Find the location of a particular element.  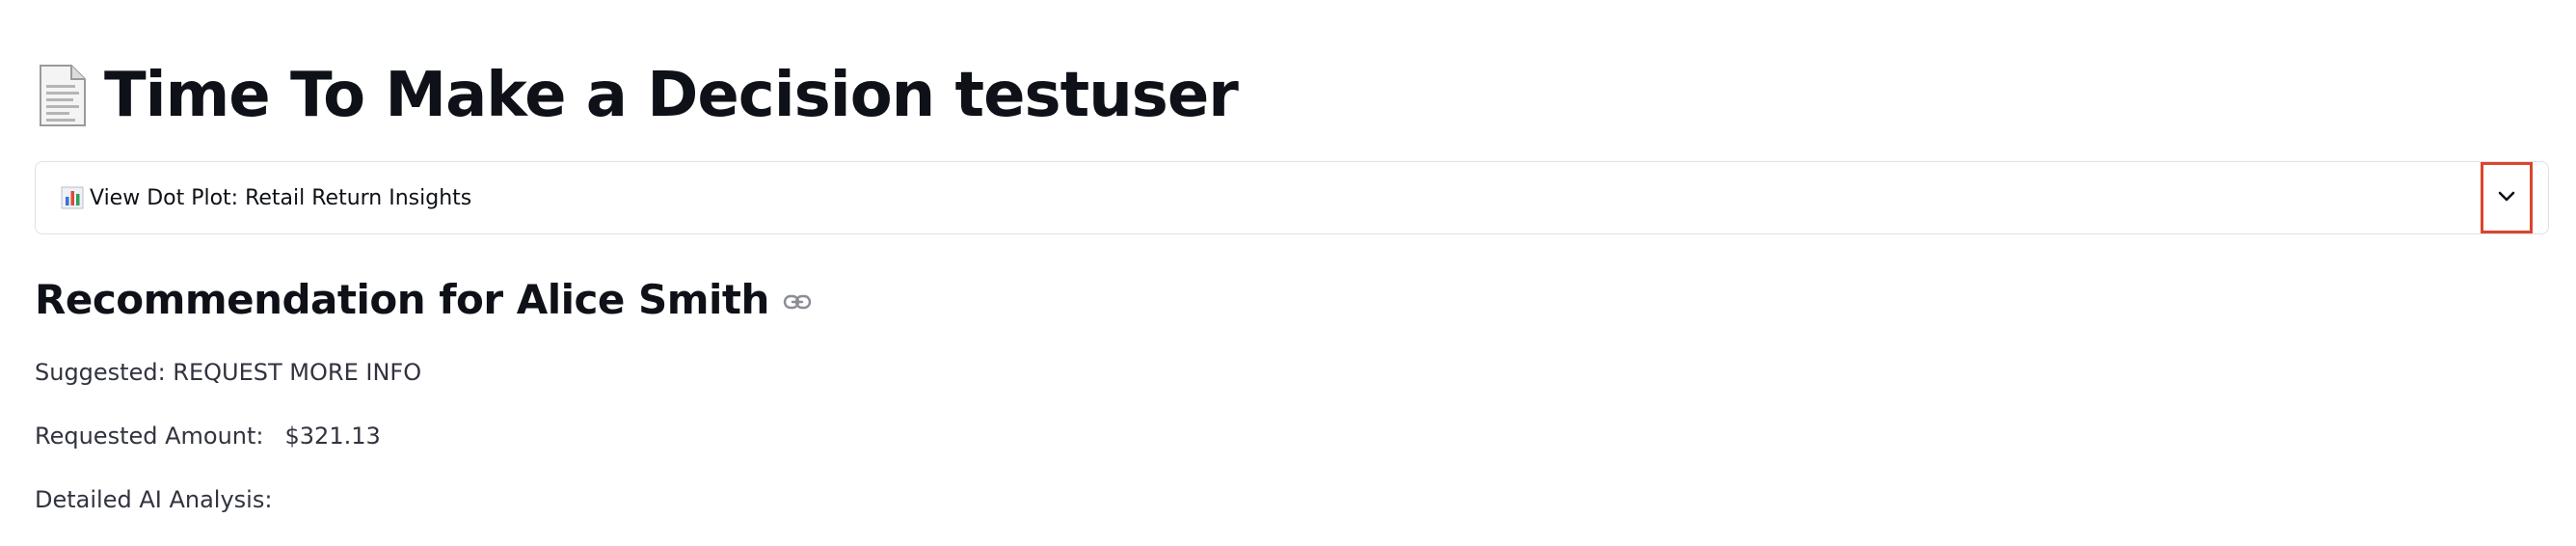

requested-amount-value: $321.13 is located at coordinates (333, 437).